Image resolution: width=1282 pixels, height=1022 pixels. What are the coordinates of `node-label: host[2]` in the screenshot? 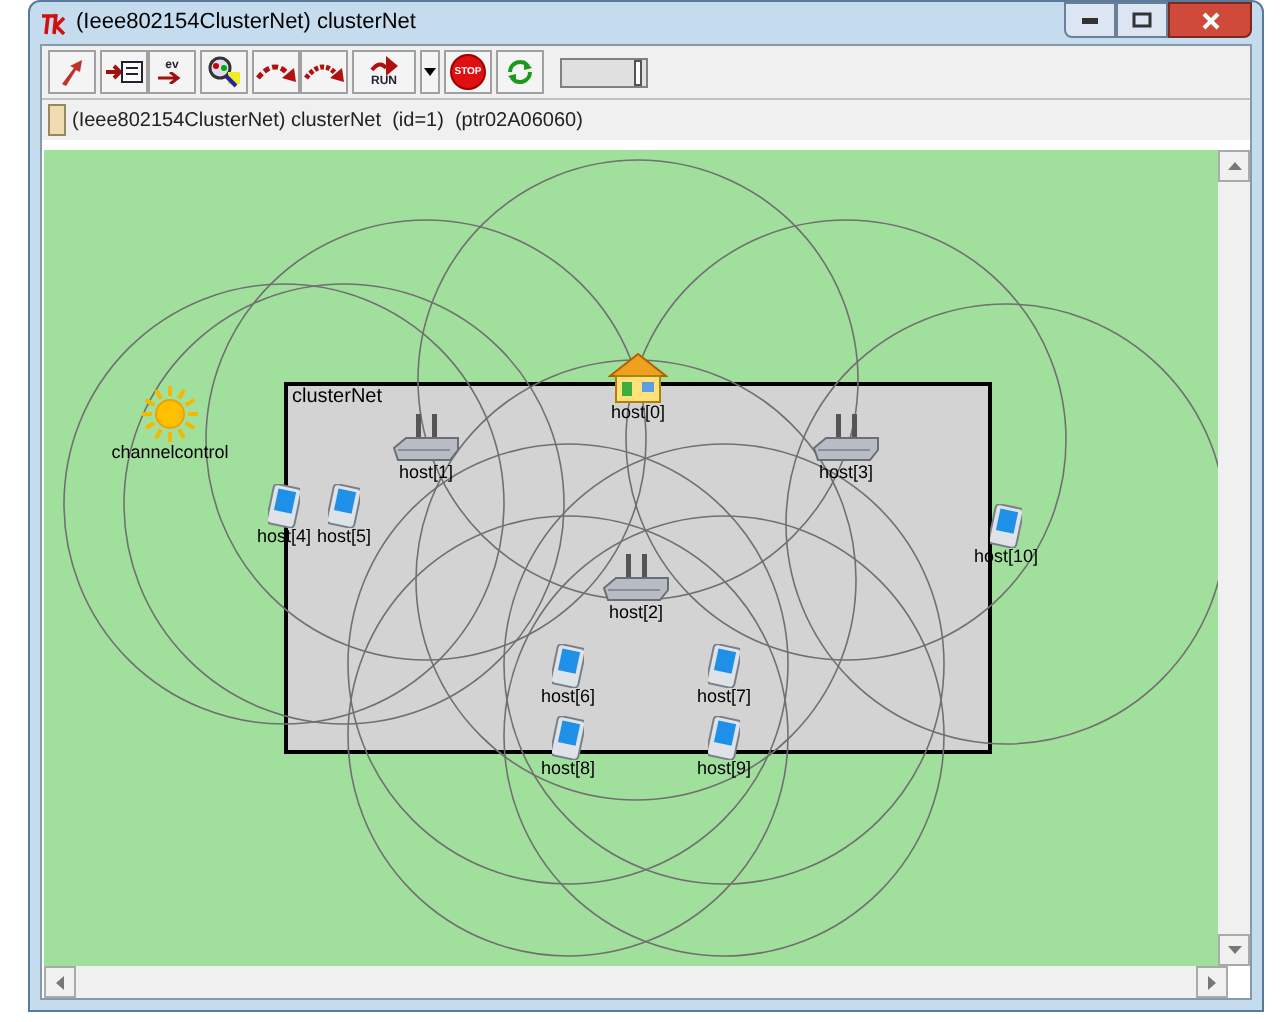 It's located at (636, 613).